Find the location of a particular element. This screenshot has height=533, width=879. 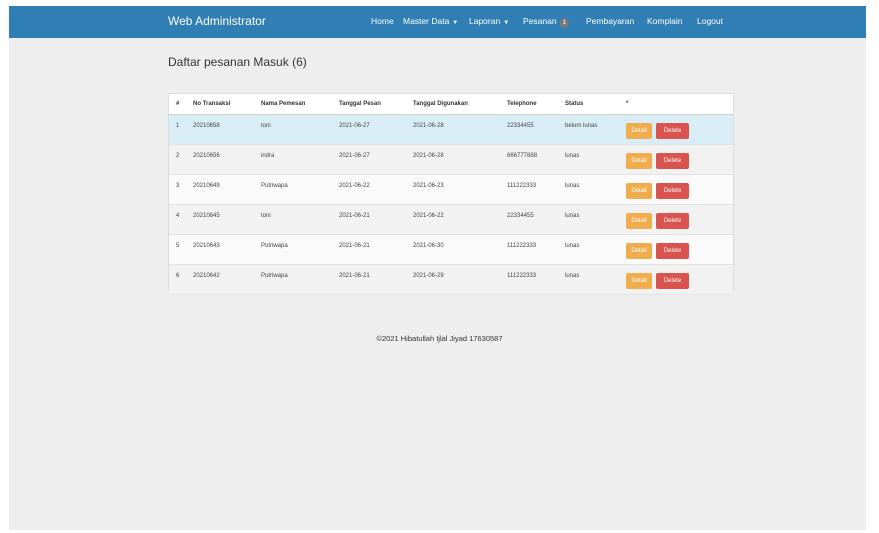

pesanan-count-badge: 1 is located at coordinates (564, 23).